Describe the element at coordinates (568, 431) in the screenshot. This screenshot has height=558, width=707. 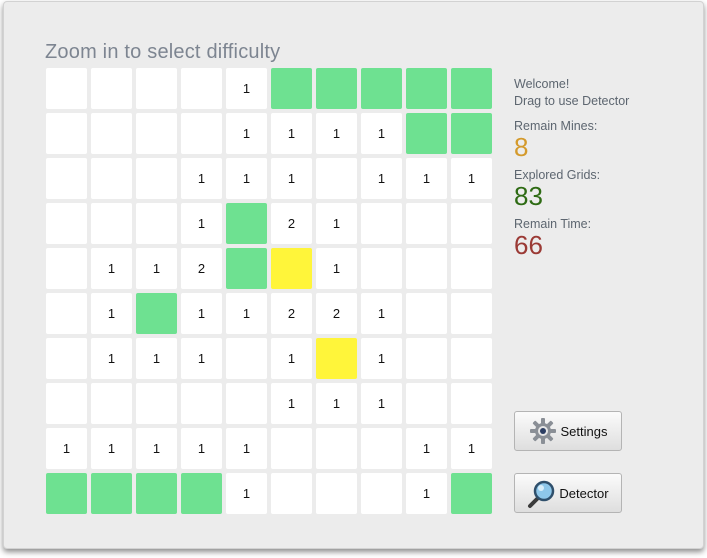
I see `settings-button: Settings` at that location.